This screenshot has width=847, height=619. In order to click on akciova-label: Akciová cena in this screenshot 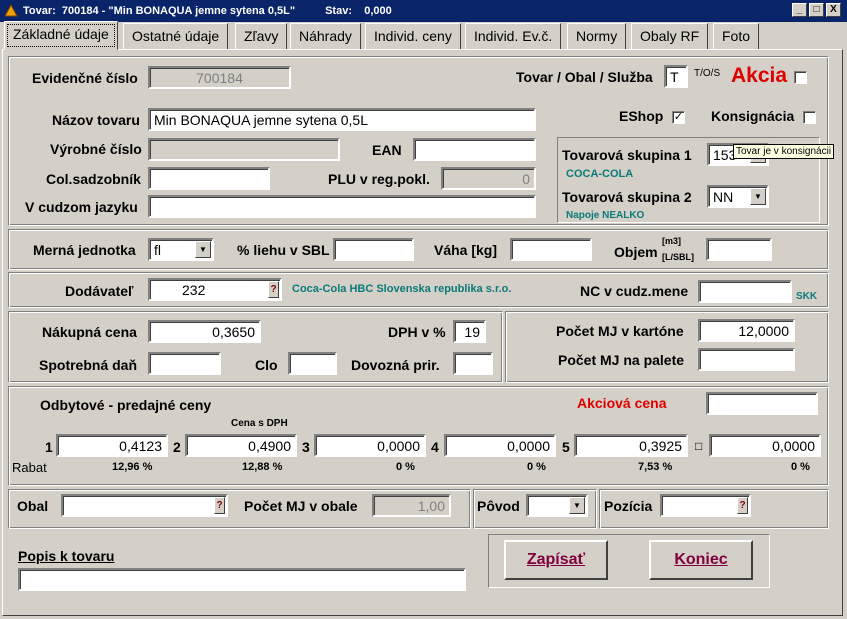, I will do `click(622, 403)`.